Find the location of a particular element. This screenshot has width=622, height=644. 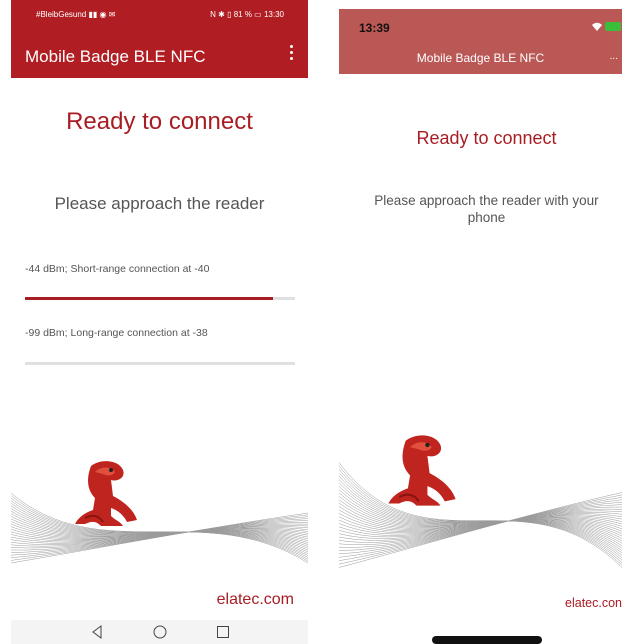

home-icon is located at coordinates (160, 632).